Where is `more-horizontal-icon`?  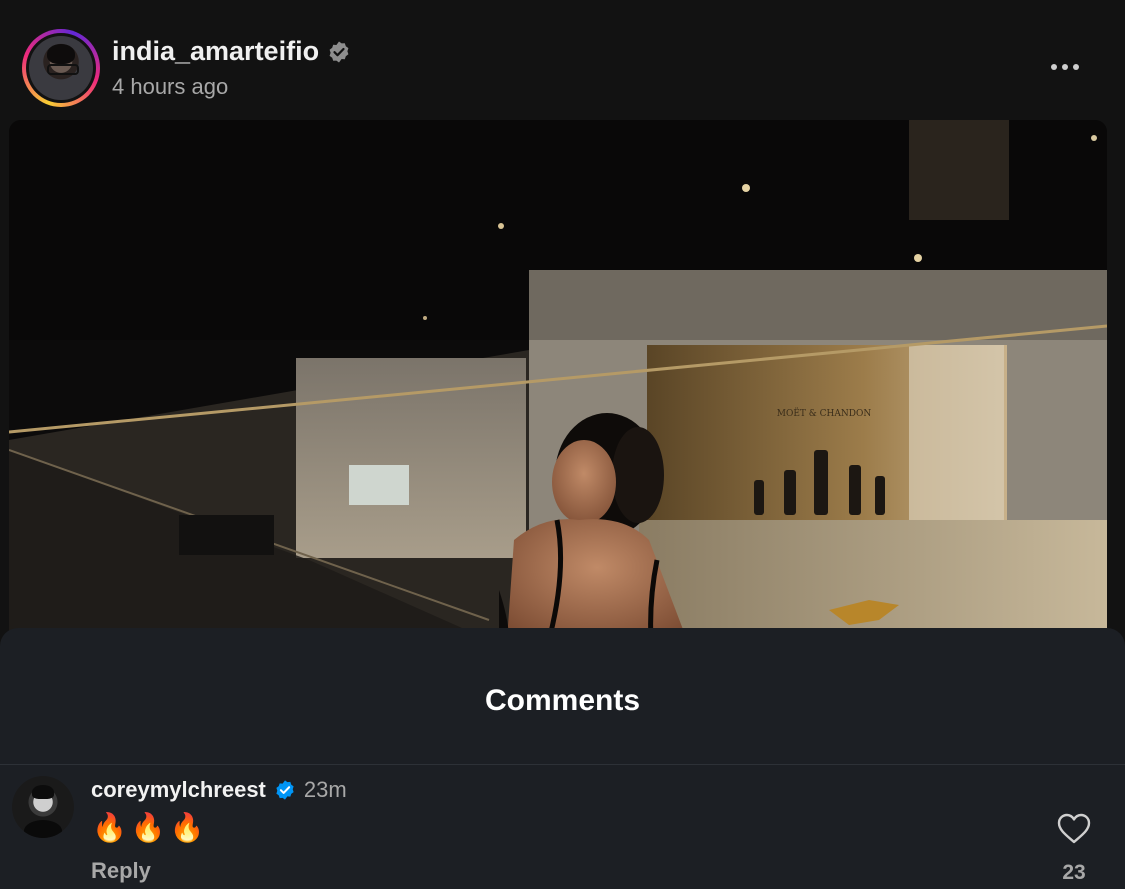 more-horizontal-icon is located at coordinates (1054, 67).